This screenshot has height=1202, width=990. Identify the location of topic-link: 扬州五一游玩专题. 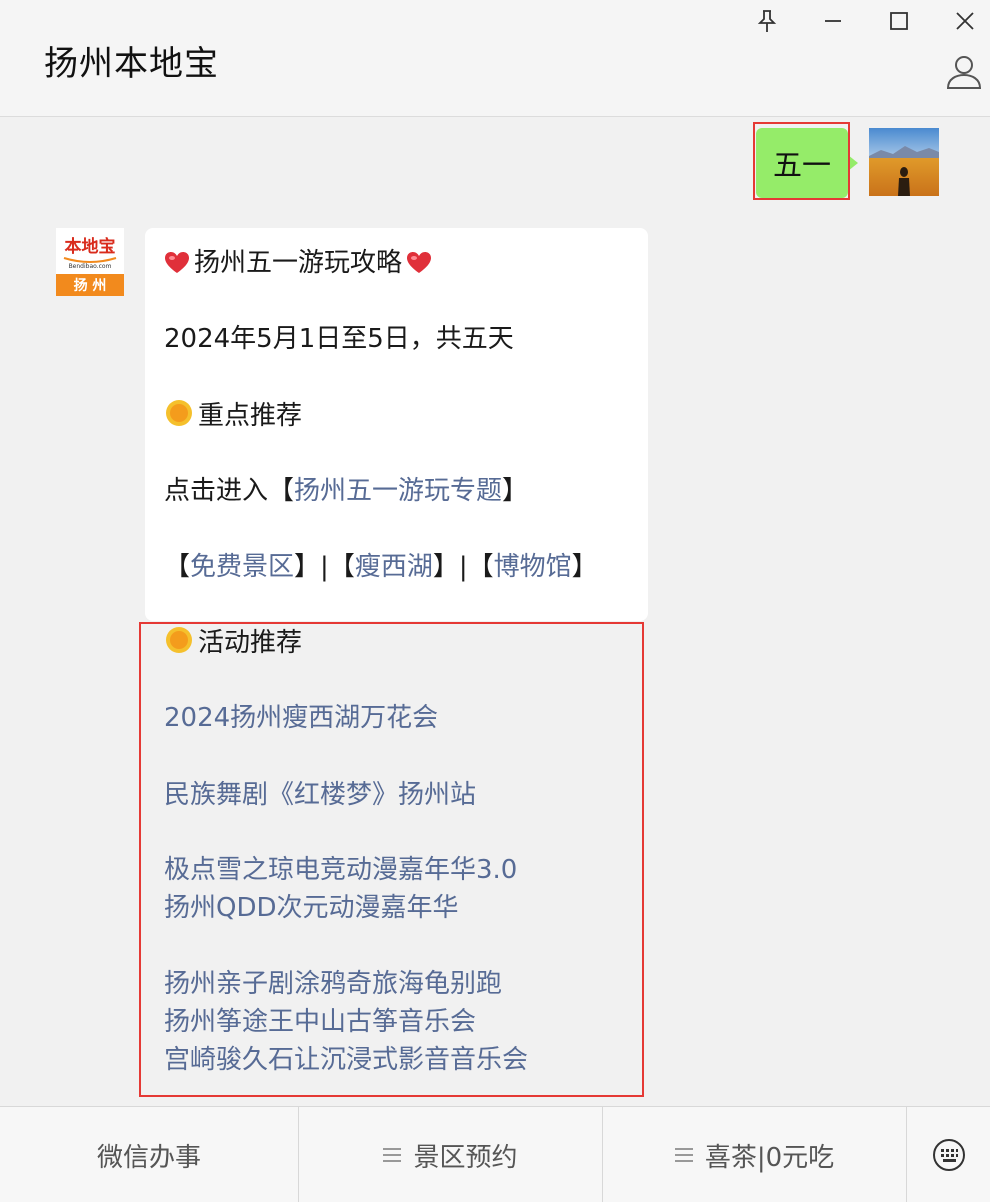
(398, 491).